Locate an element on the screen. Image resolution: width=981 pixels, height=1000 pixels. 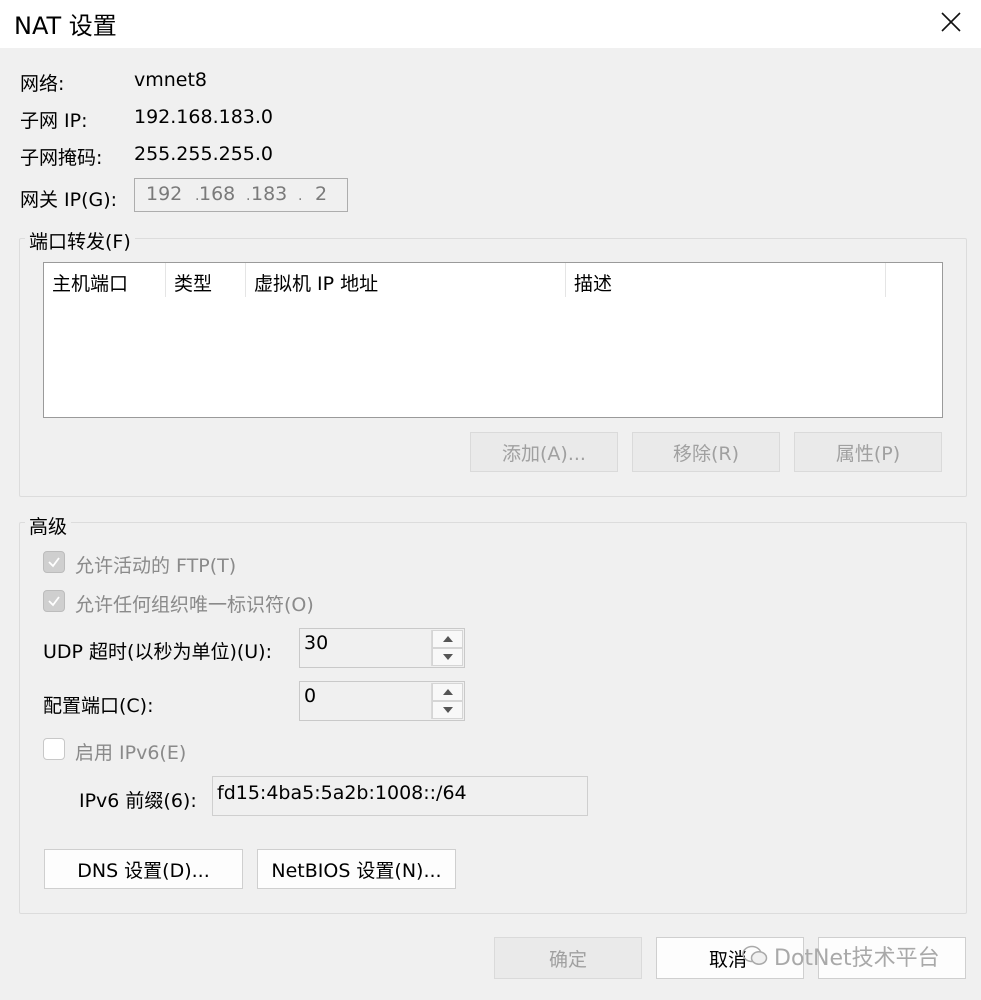
properties-button: 属性(P) is located at coordinates (868, 452).